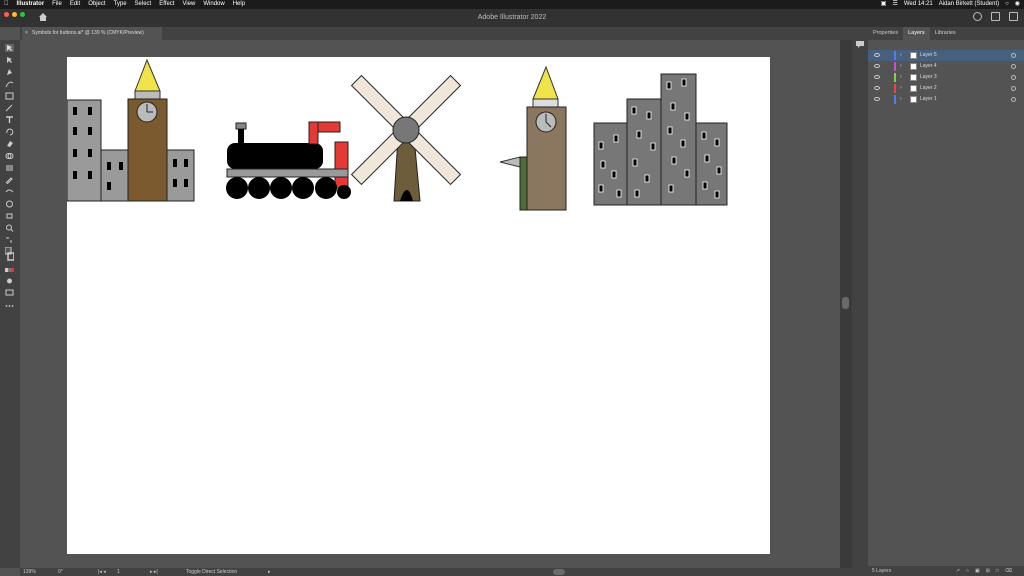  Describe the element at coordinates (269, 572) in the screenshot. I see `status-menu-arrow: ▸` at that location.